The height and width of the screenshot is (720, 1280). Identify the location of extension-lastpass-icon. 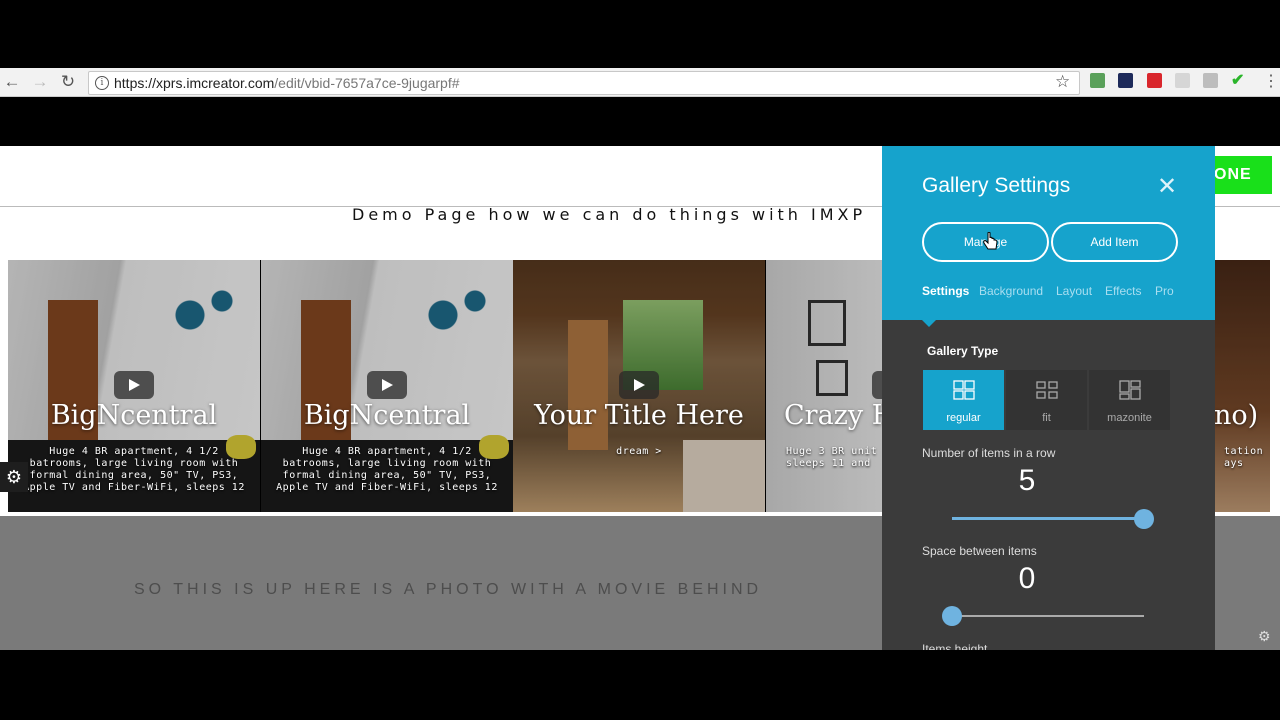
(1154, 80).